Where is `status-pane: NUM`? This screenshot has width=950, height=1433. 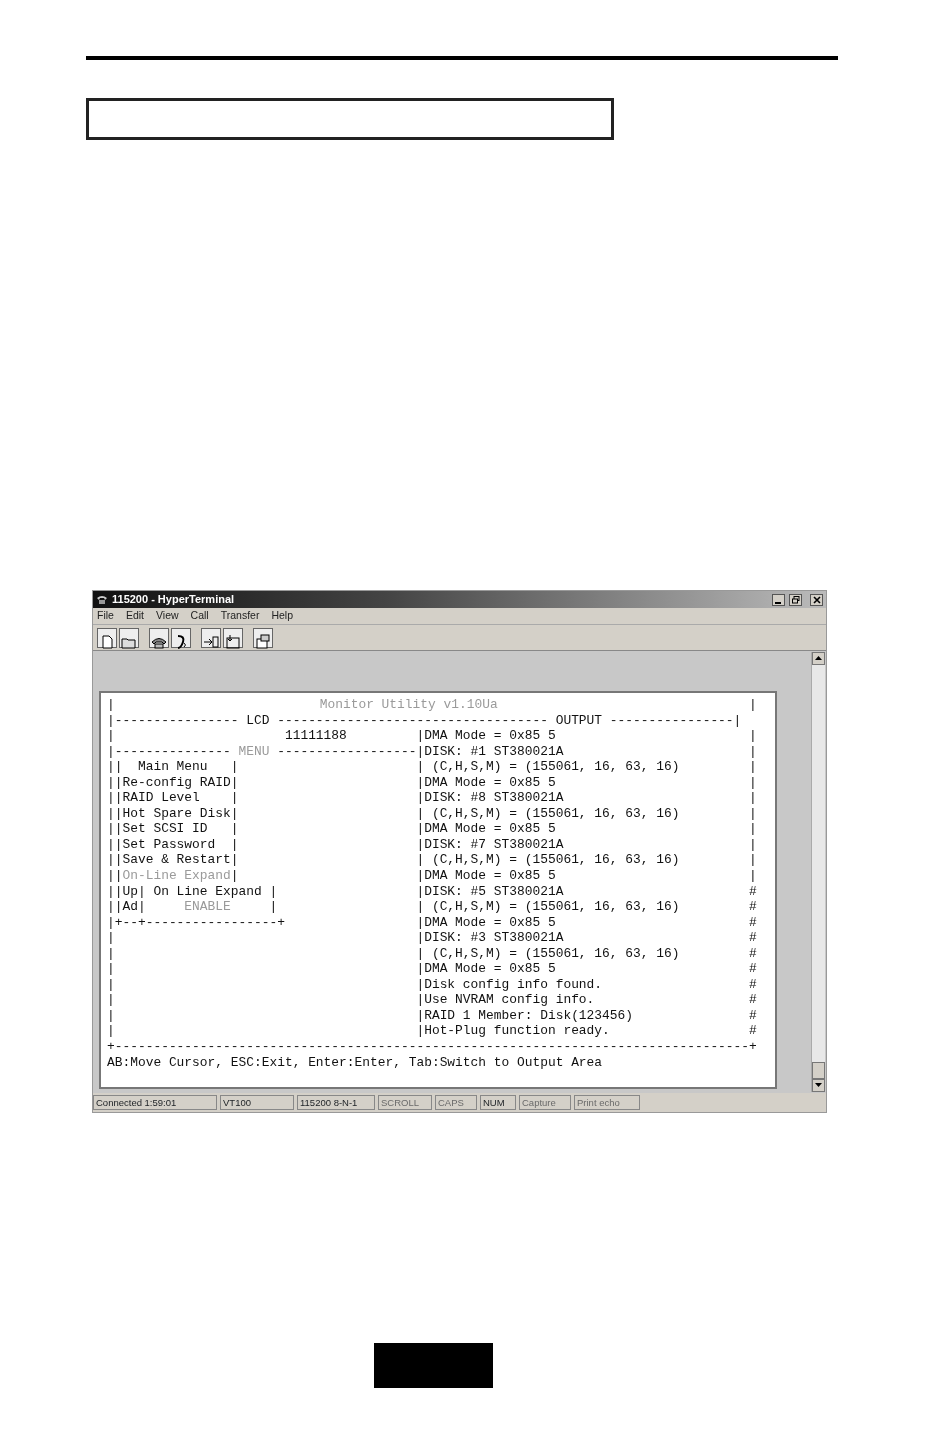
status-pane: NUM is located at coordinates (498, 1102).